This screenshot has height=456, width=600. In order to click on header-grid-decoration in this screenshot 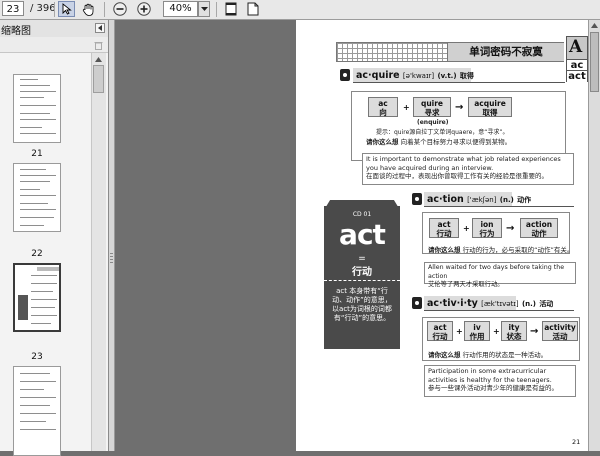, I will do `click(392, 52)`.